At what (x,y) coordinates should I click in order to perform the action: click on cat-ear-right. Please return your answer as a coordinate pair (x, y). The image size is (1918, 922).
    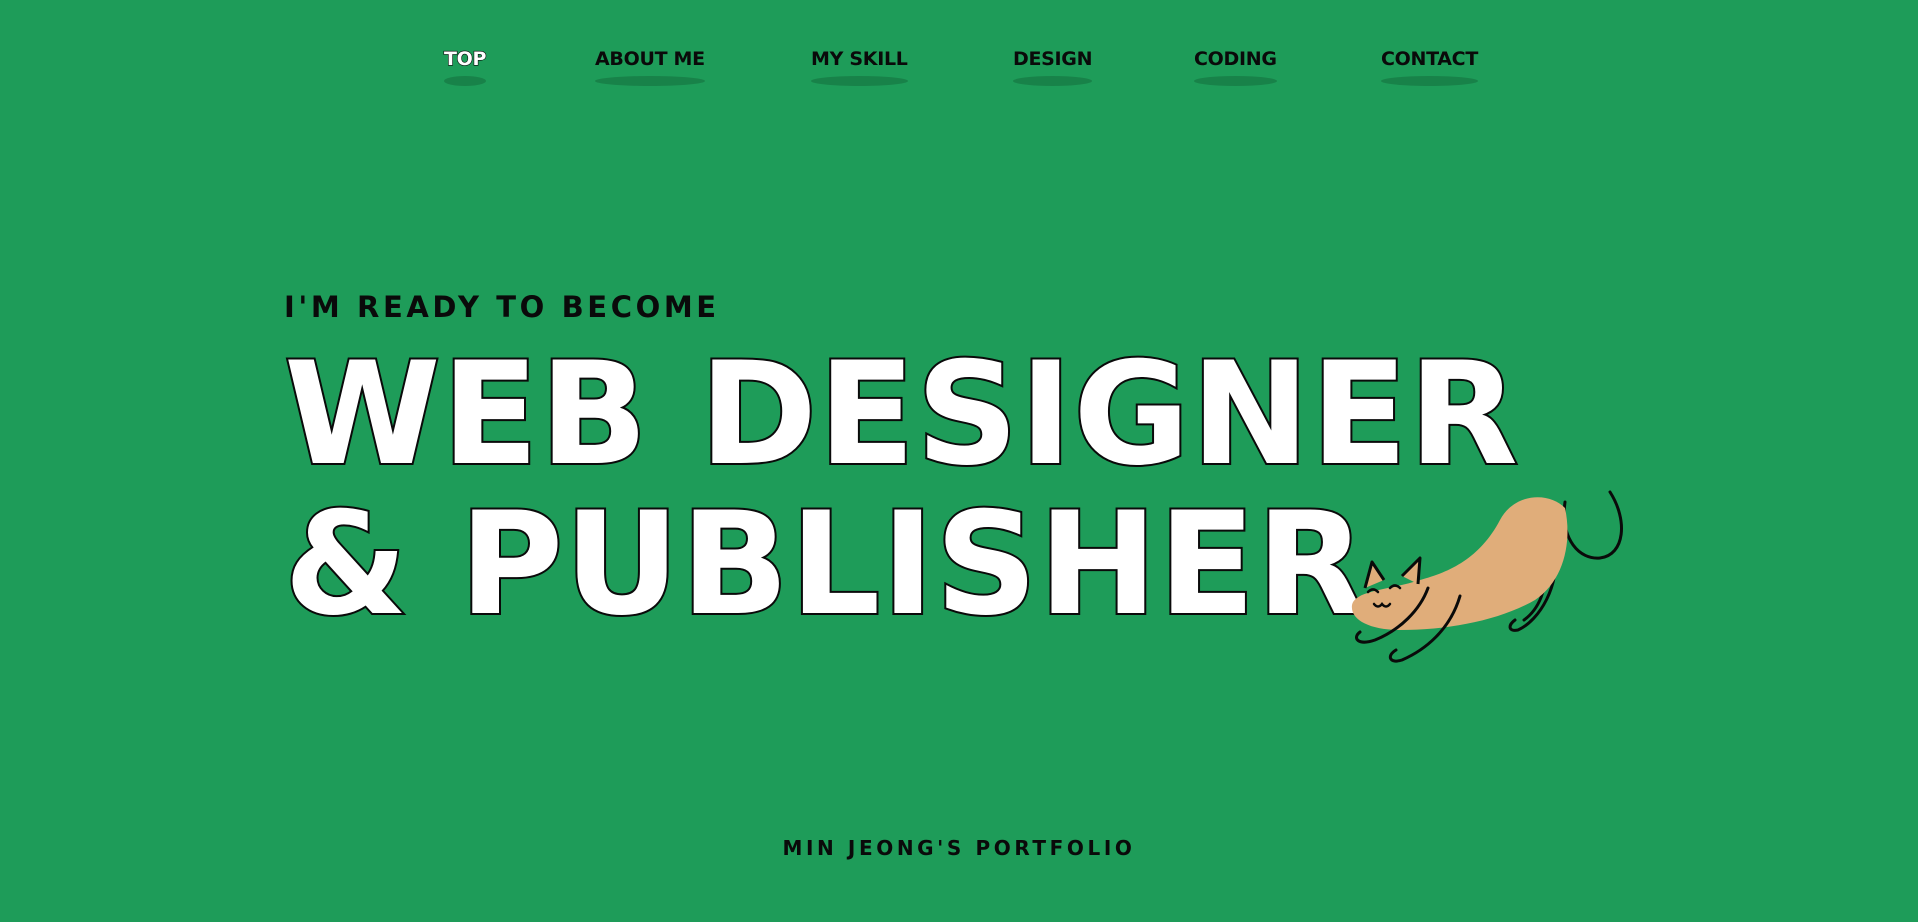
    Looking at the image, I should click on (1411, 570).